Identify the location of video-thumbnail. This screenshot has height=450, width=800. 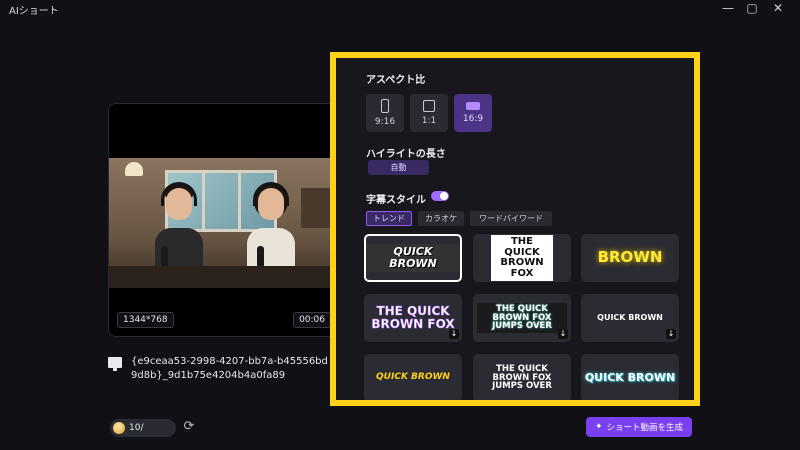
(224, 223).